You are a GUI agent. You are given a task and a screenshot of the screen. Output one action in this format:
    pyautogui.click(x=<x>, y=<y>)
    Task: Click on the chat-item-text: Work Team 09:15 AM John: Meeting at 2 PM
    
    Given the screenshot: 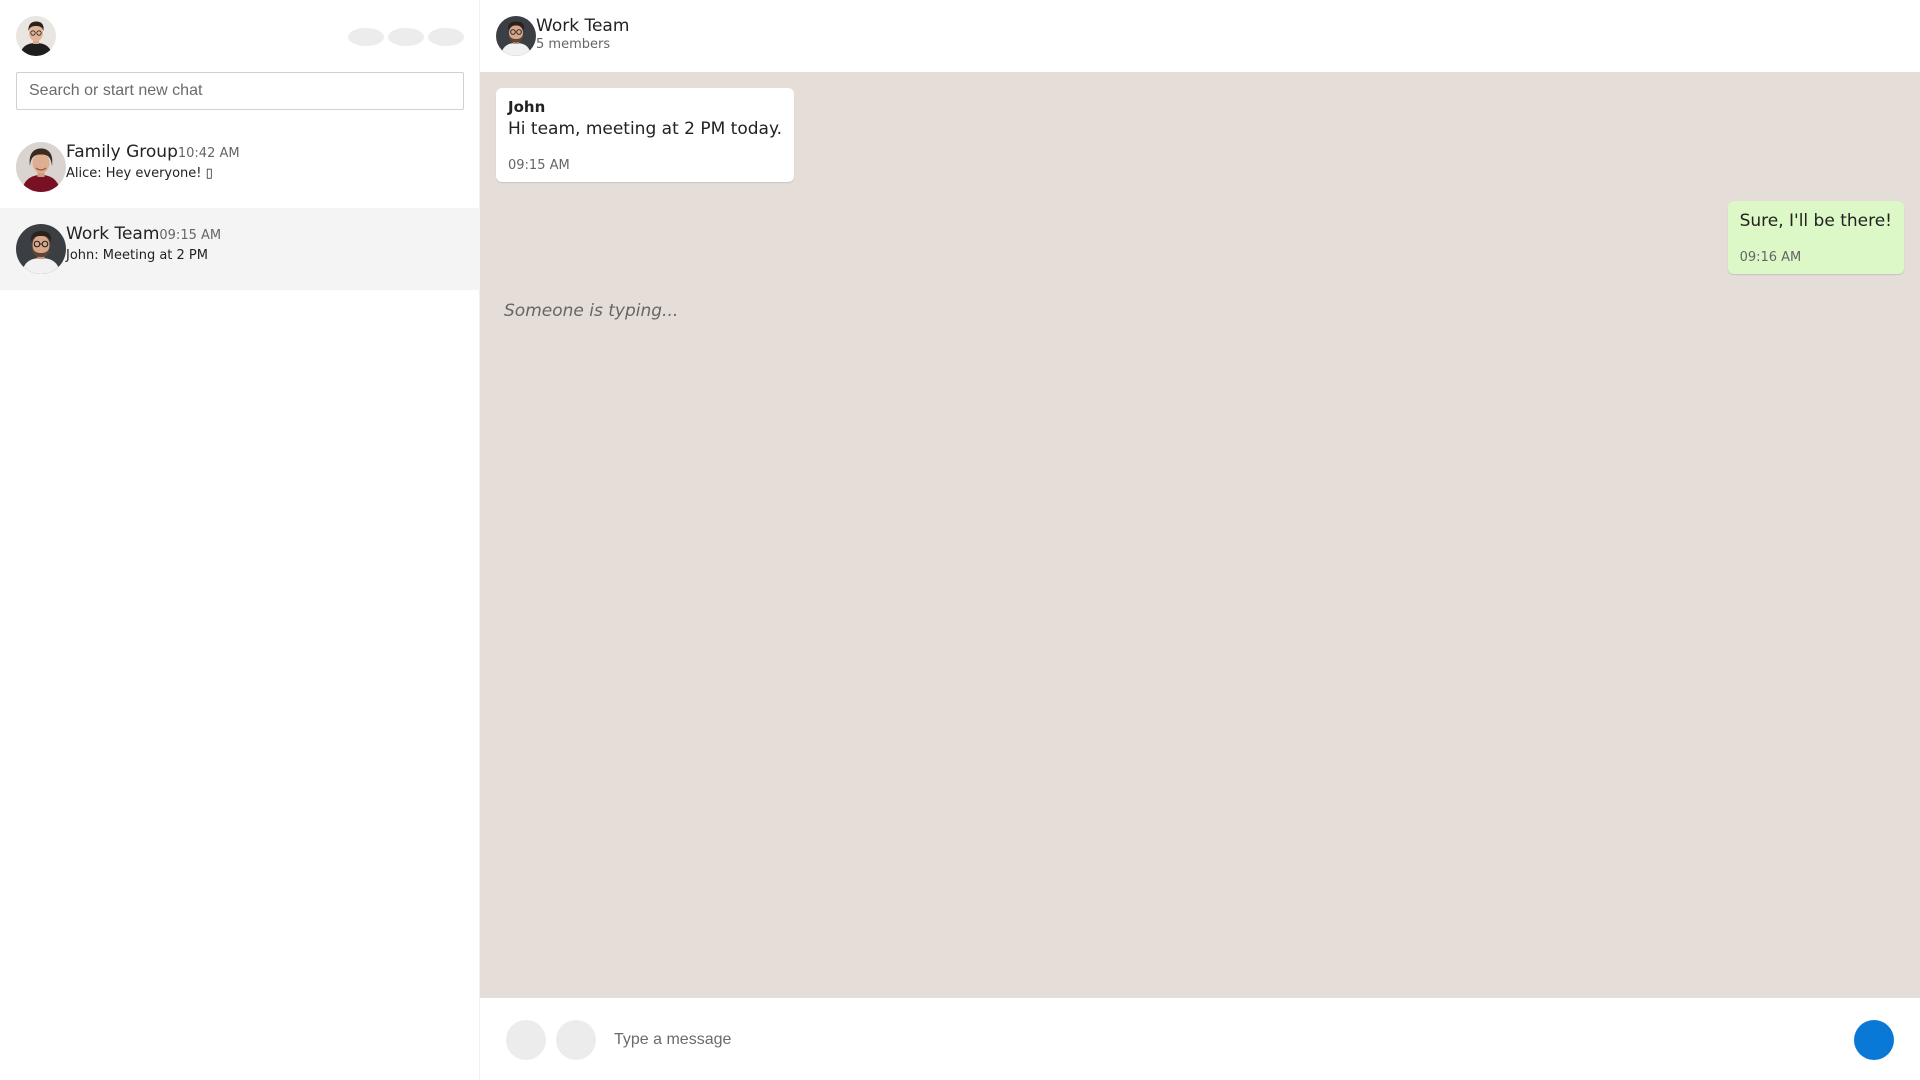 What is the action you would take?
    pyautogui.click(x=143, y=243)
    